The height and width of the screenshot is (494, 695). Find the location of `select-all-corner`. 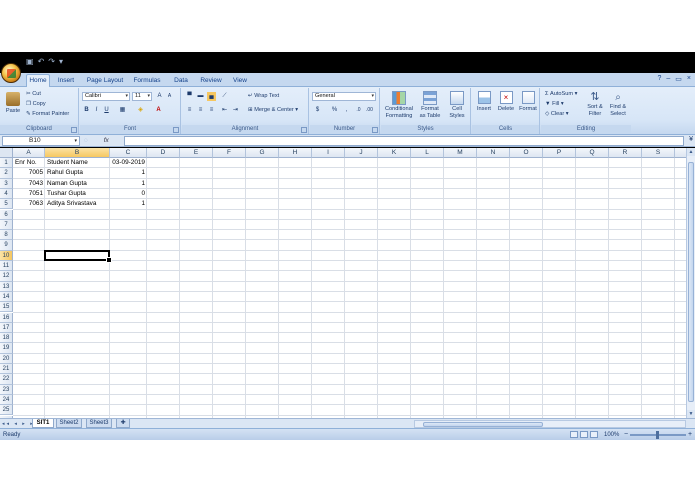

select-all-corner is located at coordinates (6, 153).